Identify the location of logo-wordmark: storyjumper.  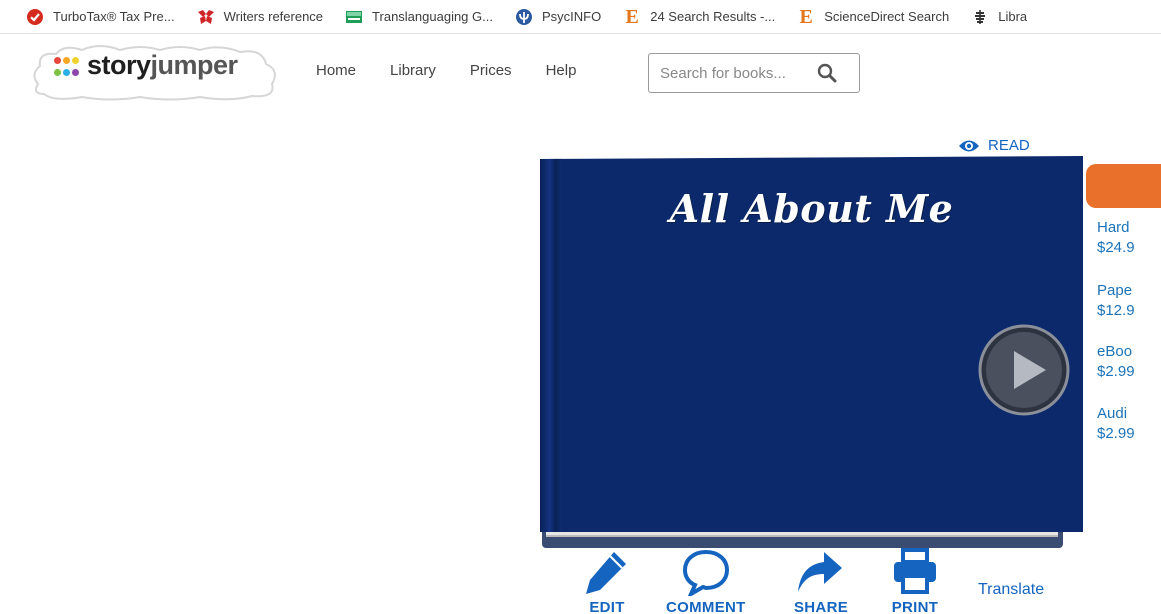
(162, 65).